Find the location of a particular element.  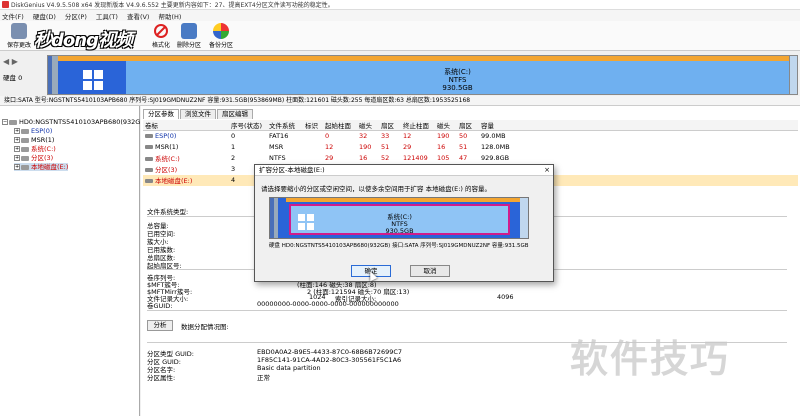

tree-item-local-e: + 本地磁盘(E:) is located at coordinates (41, 167).